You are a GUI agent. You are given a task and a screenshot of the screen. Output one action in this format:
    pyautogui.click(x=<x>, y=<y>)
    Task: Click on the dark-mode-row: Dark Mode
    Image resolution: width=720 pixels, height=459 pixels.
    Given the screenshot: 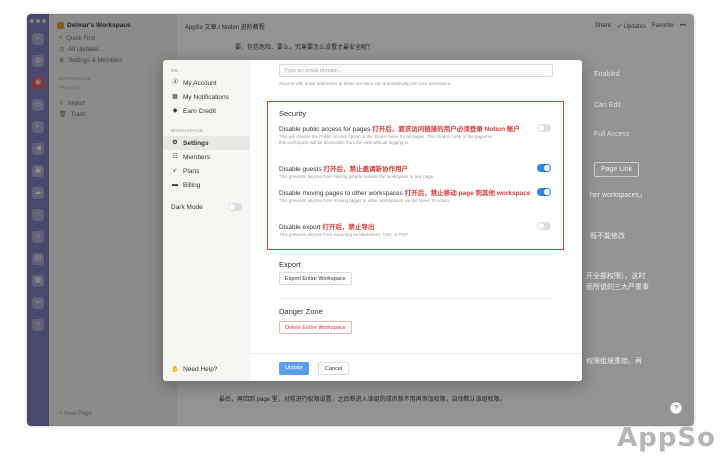 What is the action you would take?
    pyautogui.click(x=206, y=207)
    